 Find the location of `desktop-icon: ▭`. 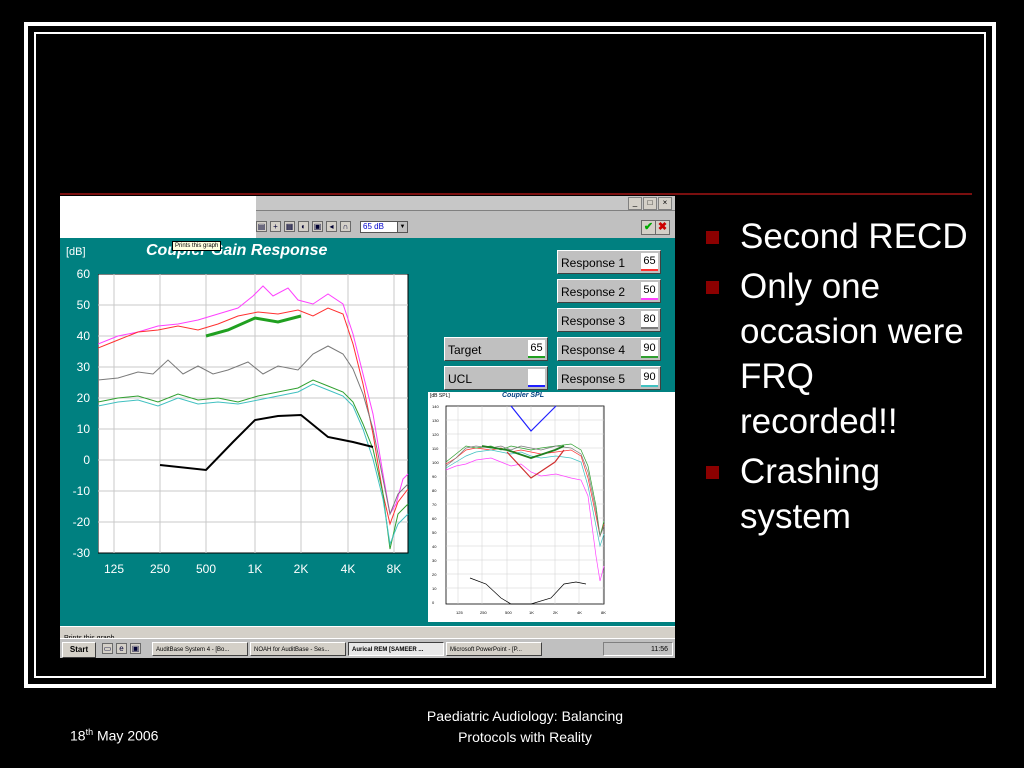

desktop-icon: ▭ is located at coordinates (107, 648).